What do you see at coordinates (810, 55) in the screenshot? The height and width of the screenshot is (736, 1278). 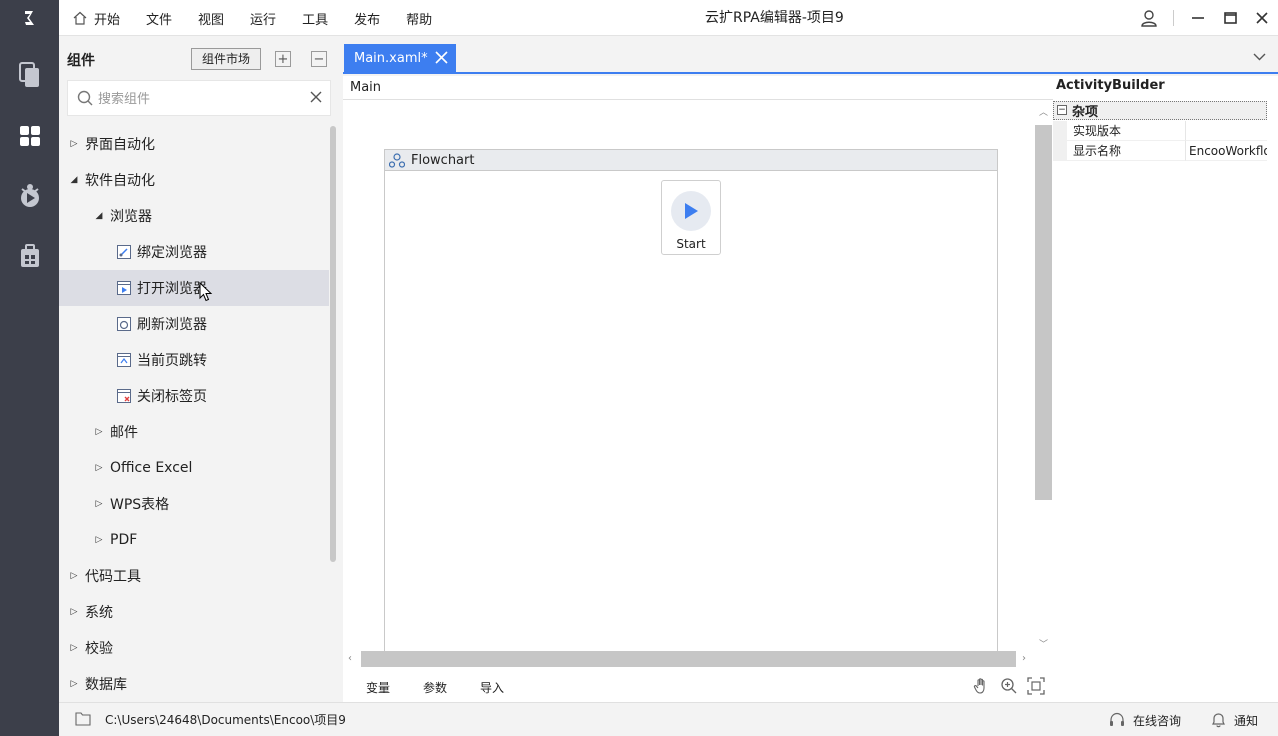 I see `document-tab-bar: Main.xaml*` at bounding box center [810, 55].